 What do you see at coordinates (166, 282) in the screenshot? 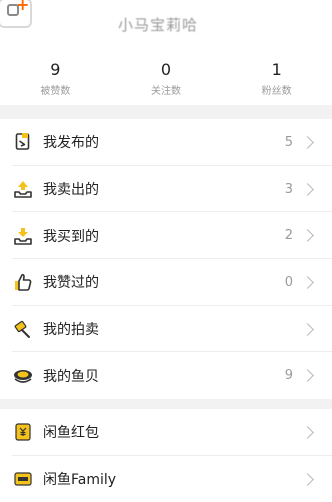
I see `menu-item-liked: 我赞过的 0` at bounding box center [166, 282].